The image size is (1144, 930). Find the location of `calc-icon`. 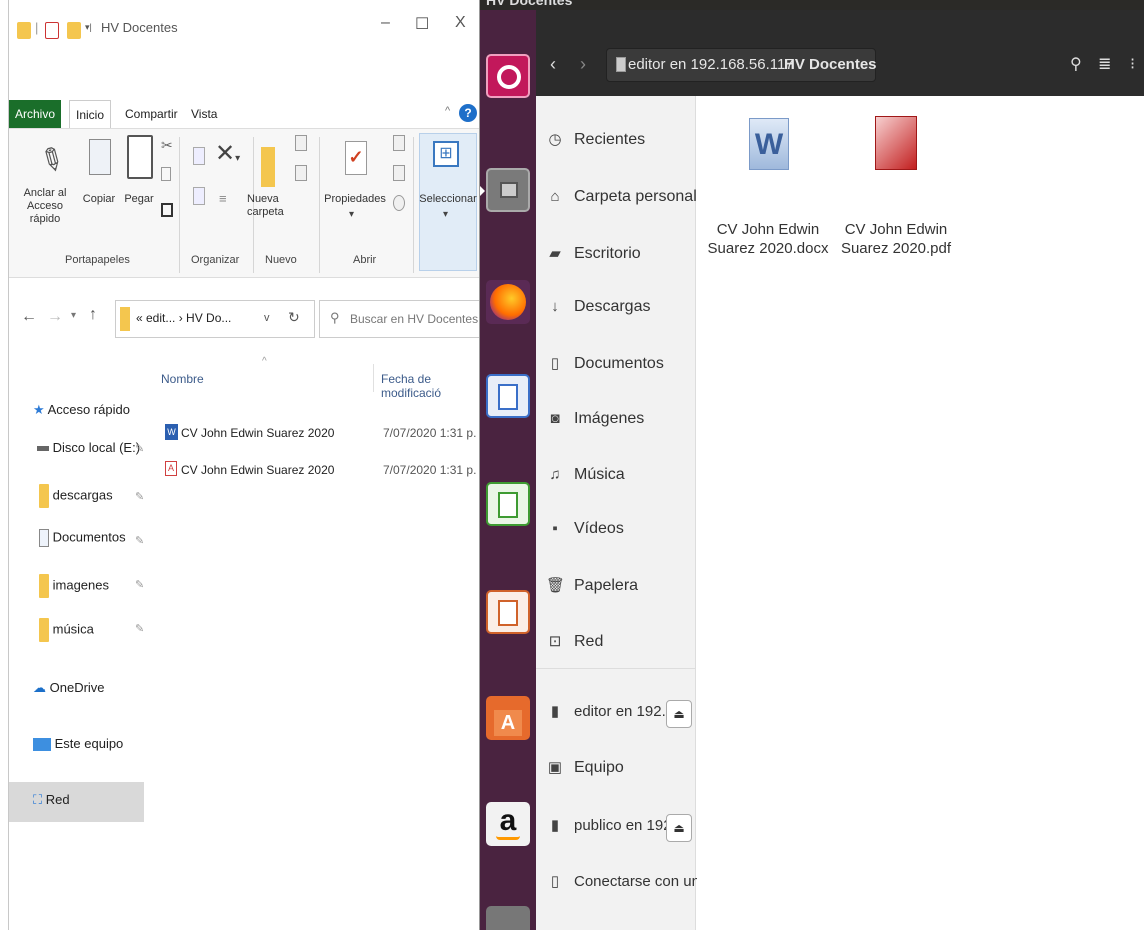

calc-icon is located at coordinates (508, 504).